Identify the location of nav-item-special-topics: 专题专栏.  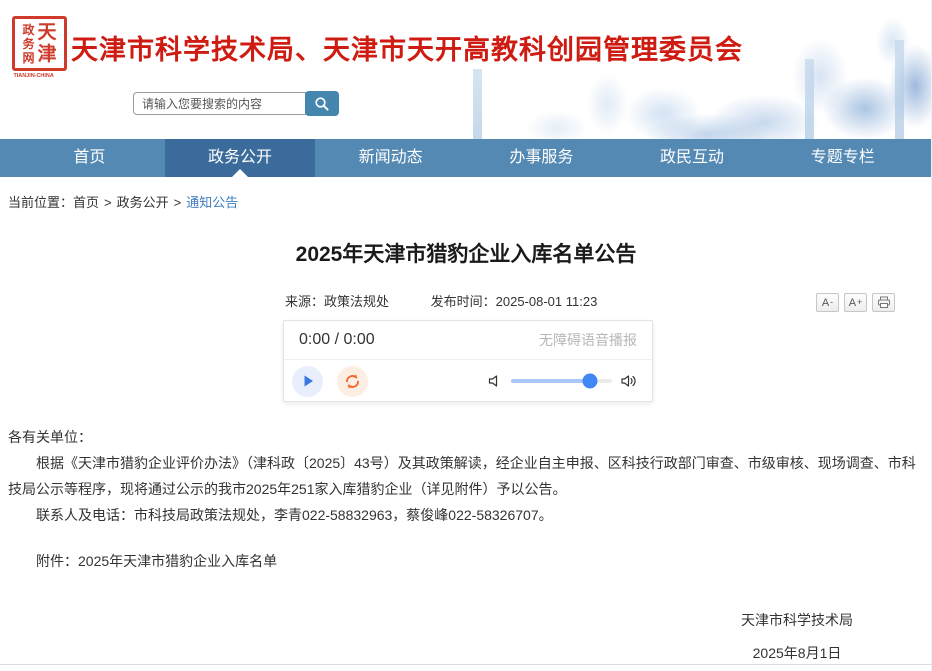
(842, 158).